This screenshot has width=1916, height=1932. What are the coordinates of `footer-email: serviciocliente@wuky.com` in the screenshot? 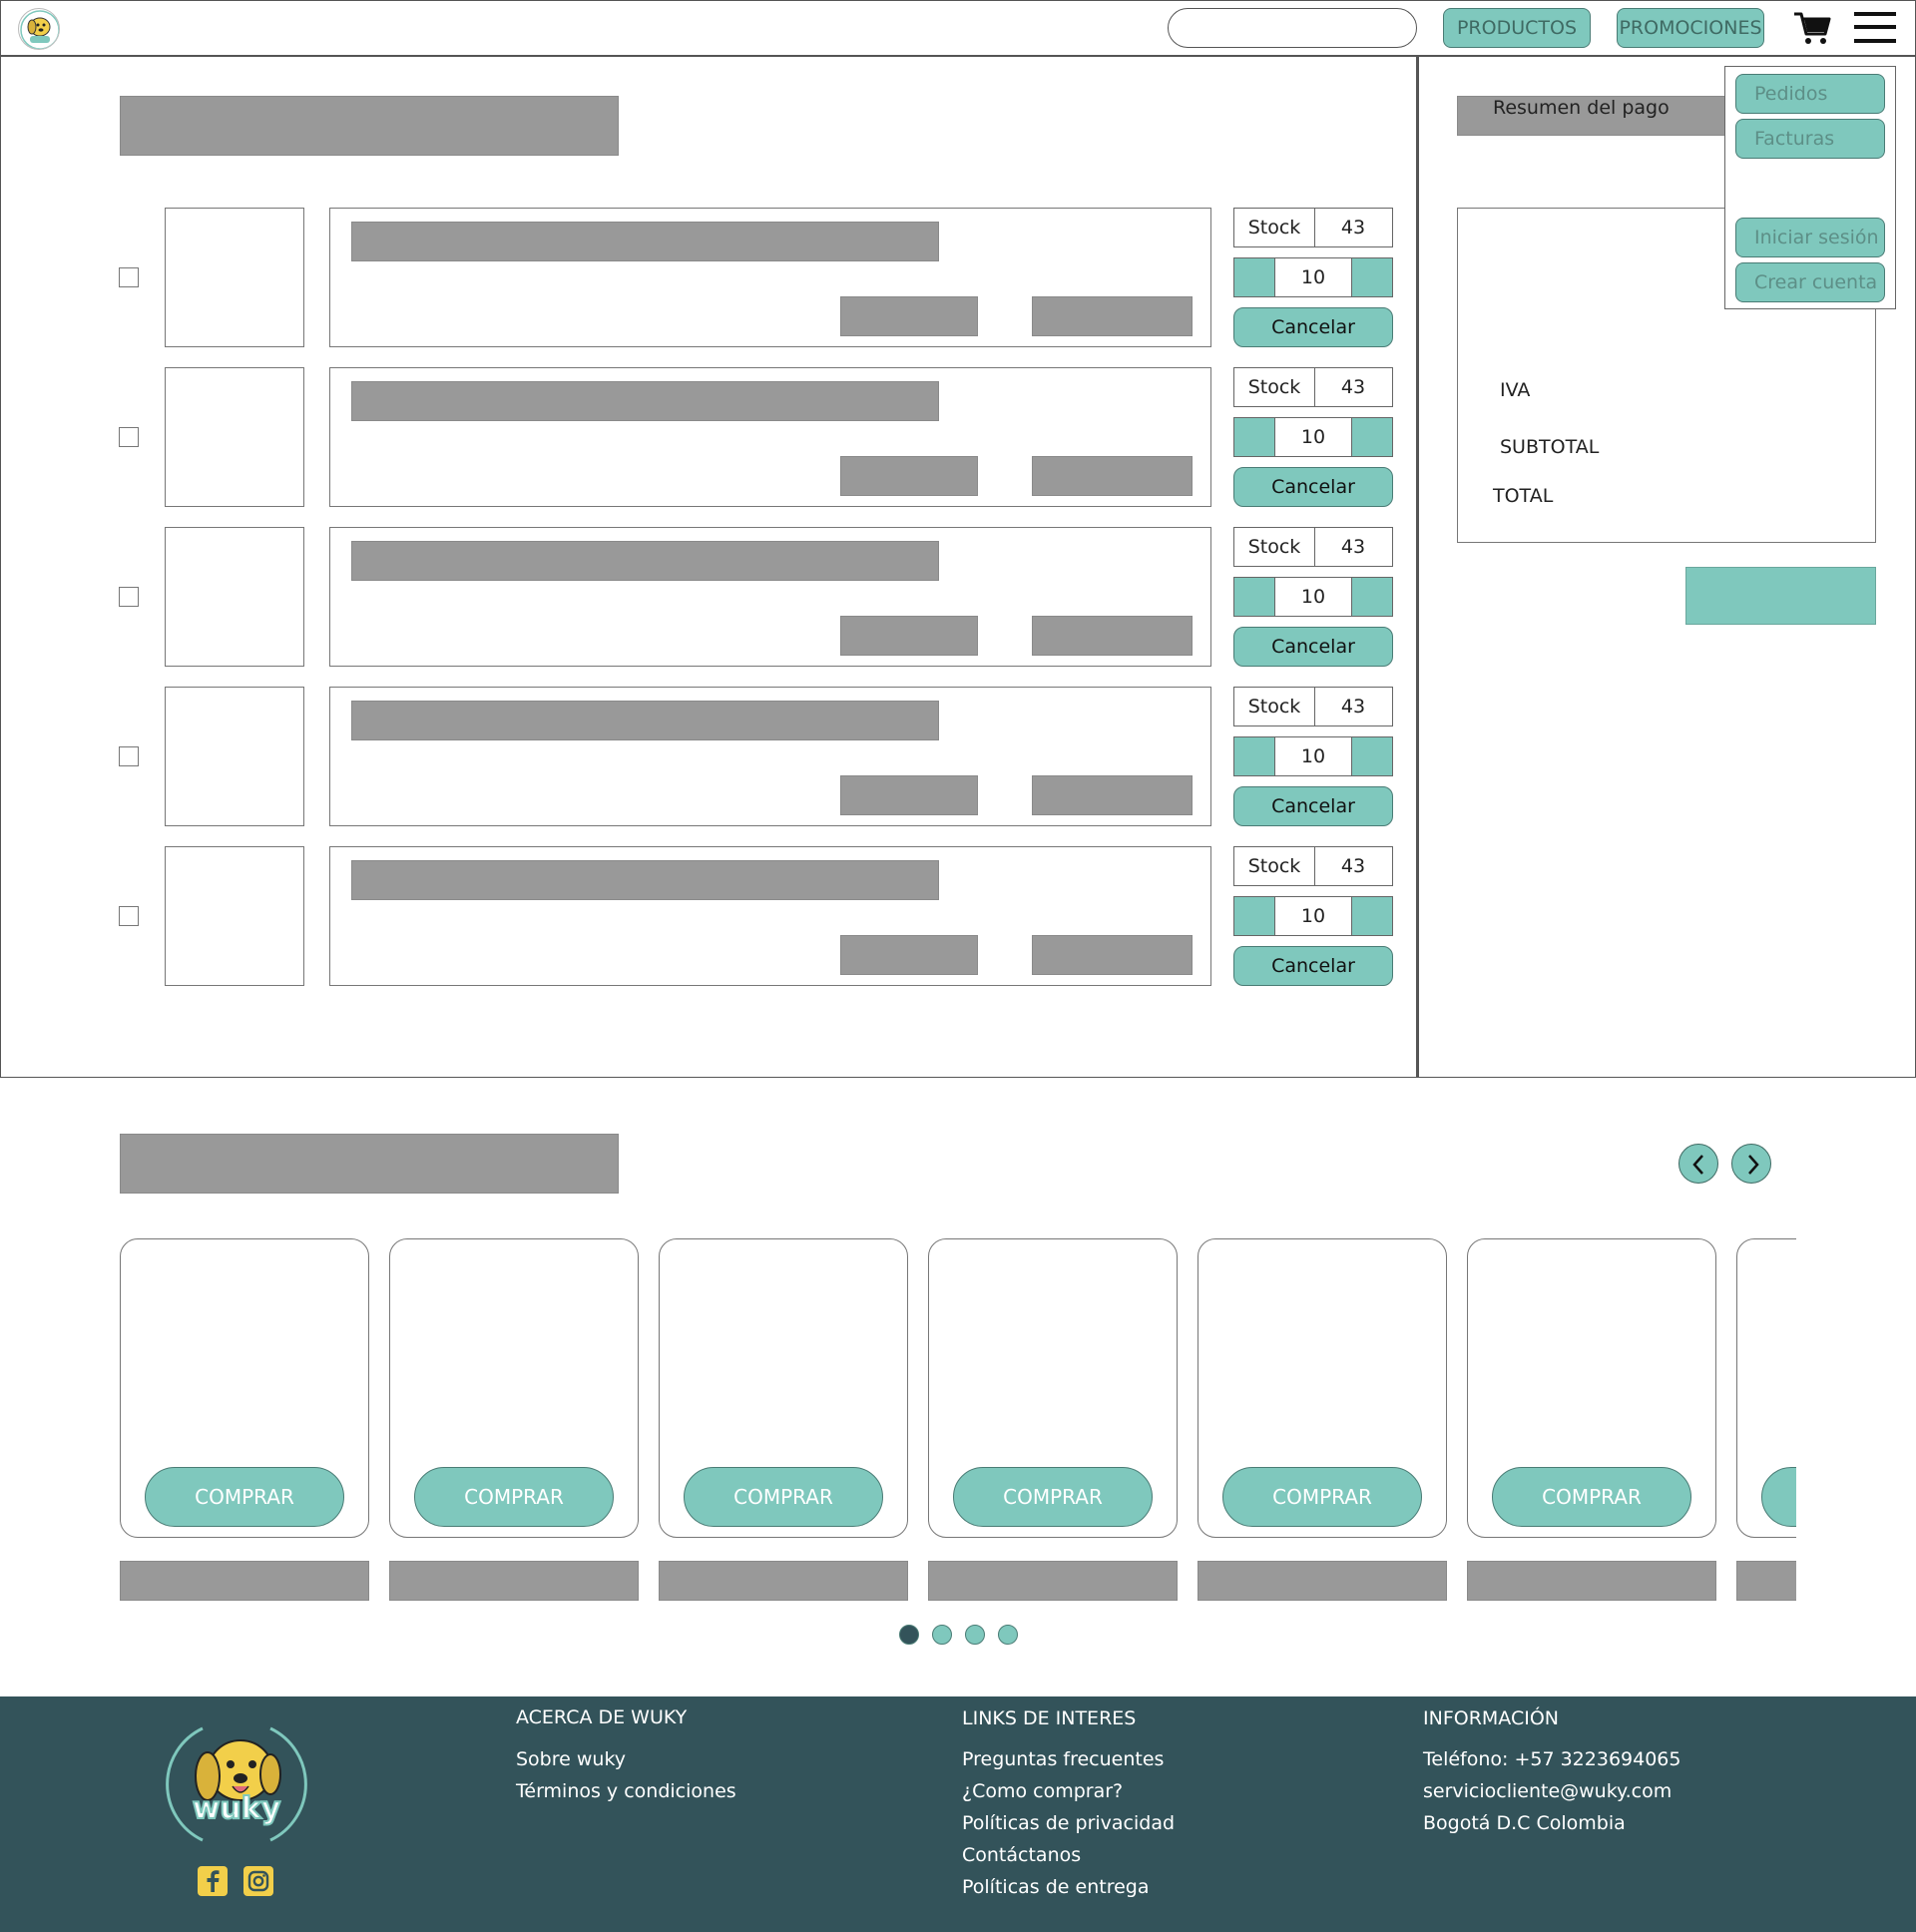 It's located at (1547, 1791).